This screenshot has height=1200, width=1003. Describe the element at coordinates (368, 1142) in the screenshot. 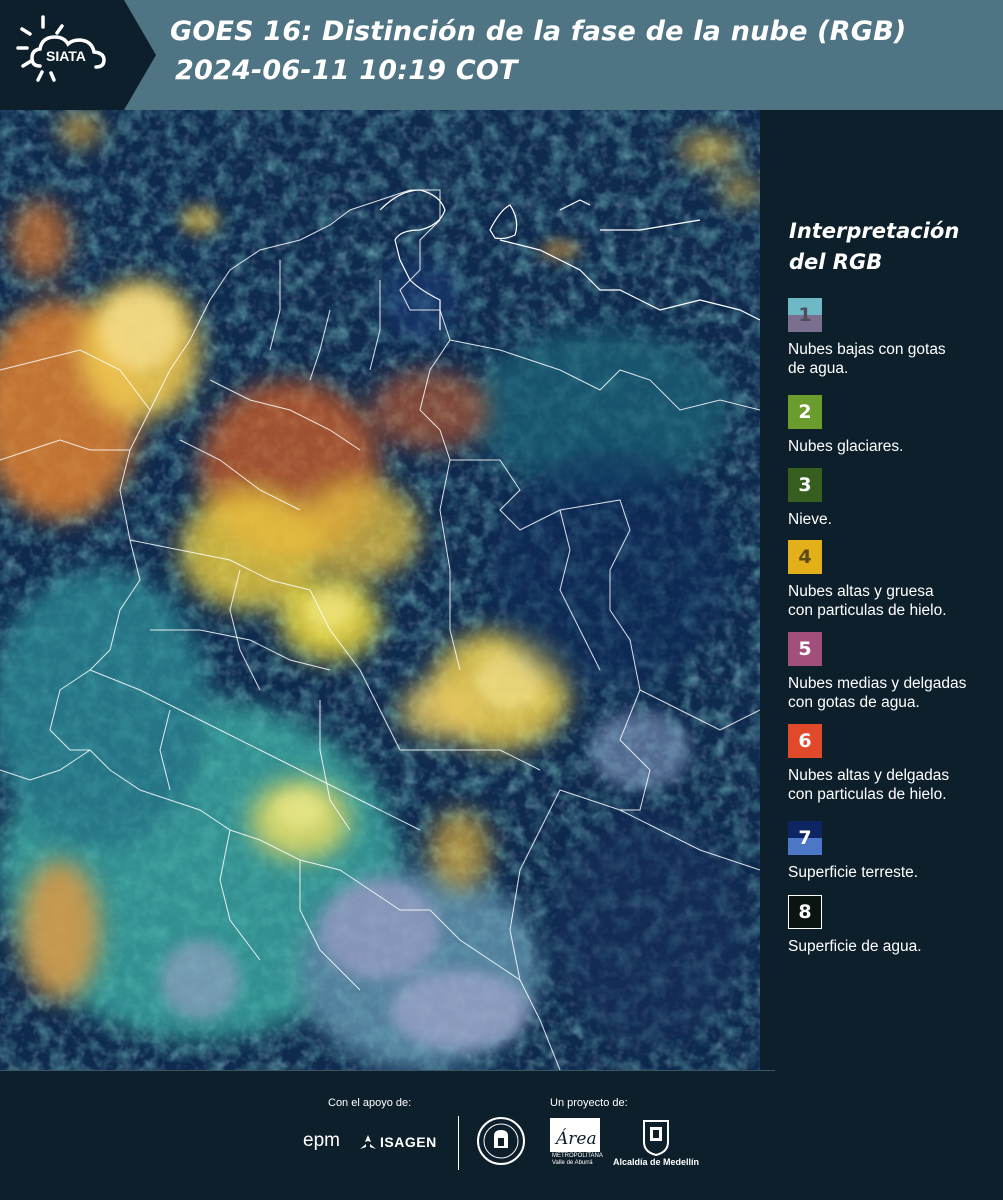

I see `isagen-icon` at that location.